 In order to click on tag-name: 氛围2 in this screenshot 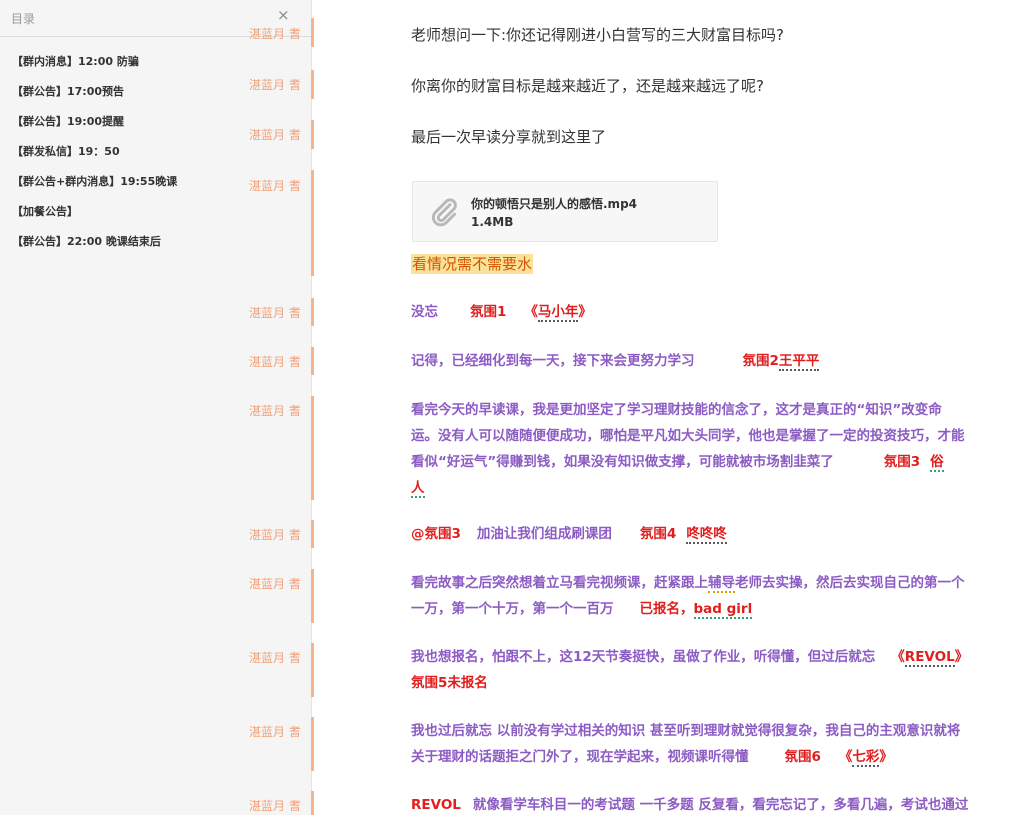, I will do `click(760, 361)`.